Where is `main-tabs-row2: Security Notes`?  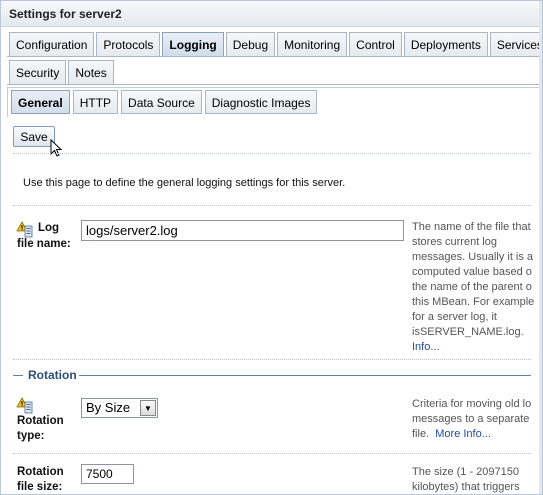
main-tabs-row2: Security Notes is located at coordinates (58, 72).